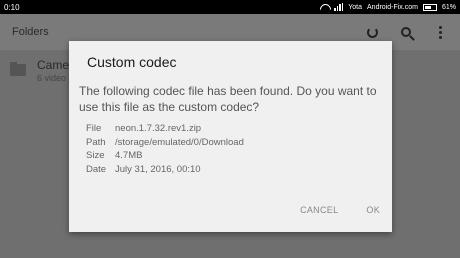 This screenshot has width=460, height=258. I want to click on detail-value: 4.7MB, so click(129, 155).